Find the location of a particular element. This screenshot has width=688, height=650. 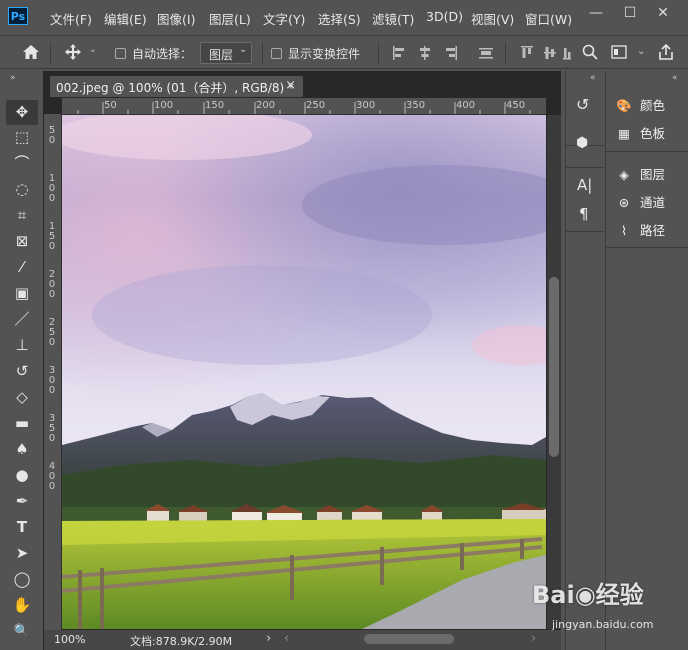

move-tool-preset-icon is located at coordinates (73, 52).